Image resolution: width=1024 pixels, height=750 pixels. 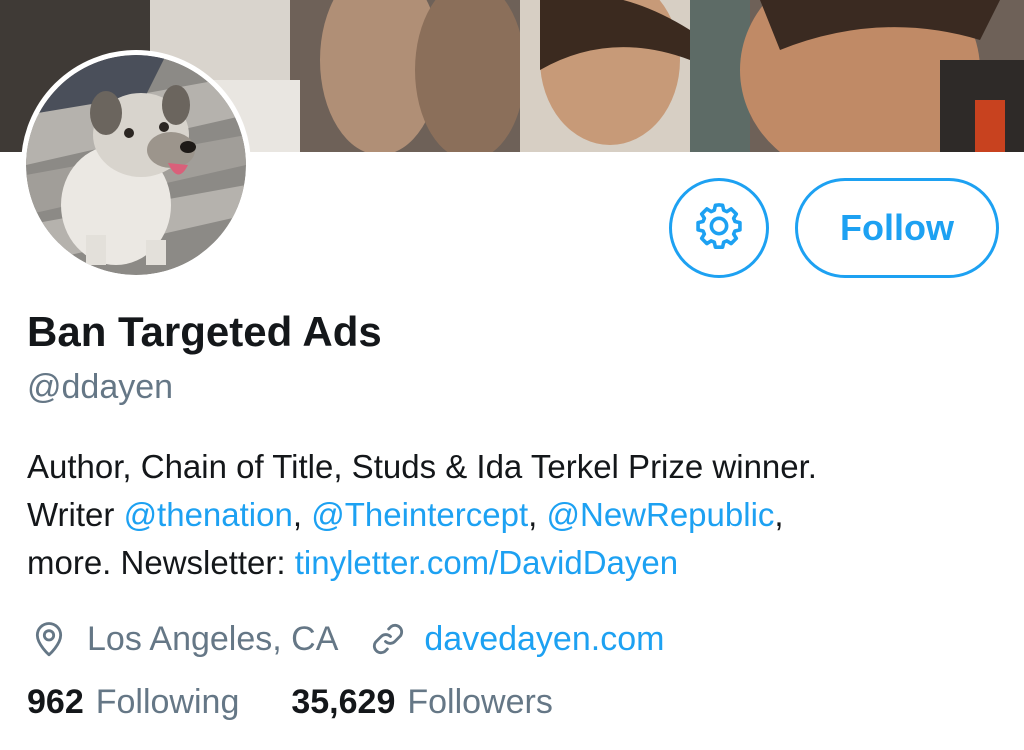 I want to click on followers-count: 35,629, so click(x=343, y=702).